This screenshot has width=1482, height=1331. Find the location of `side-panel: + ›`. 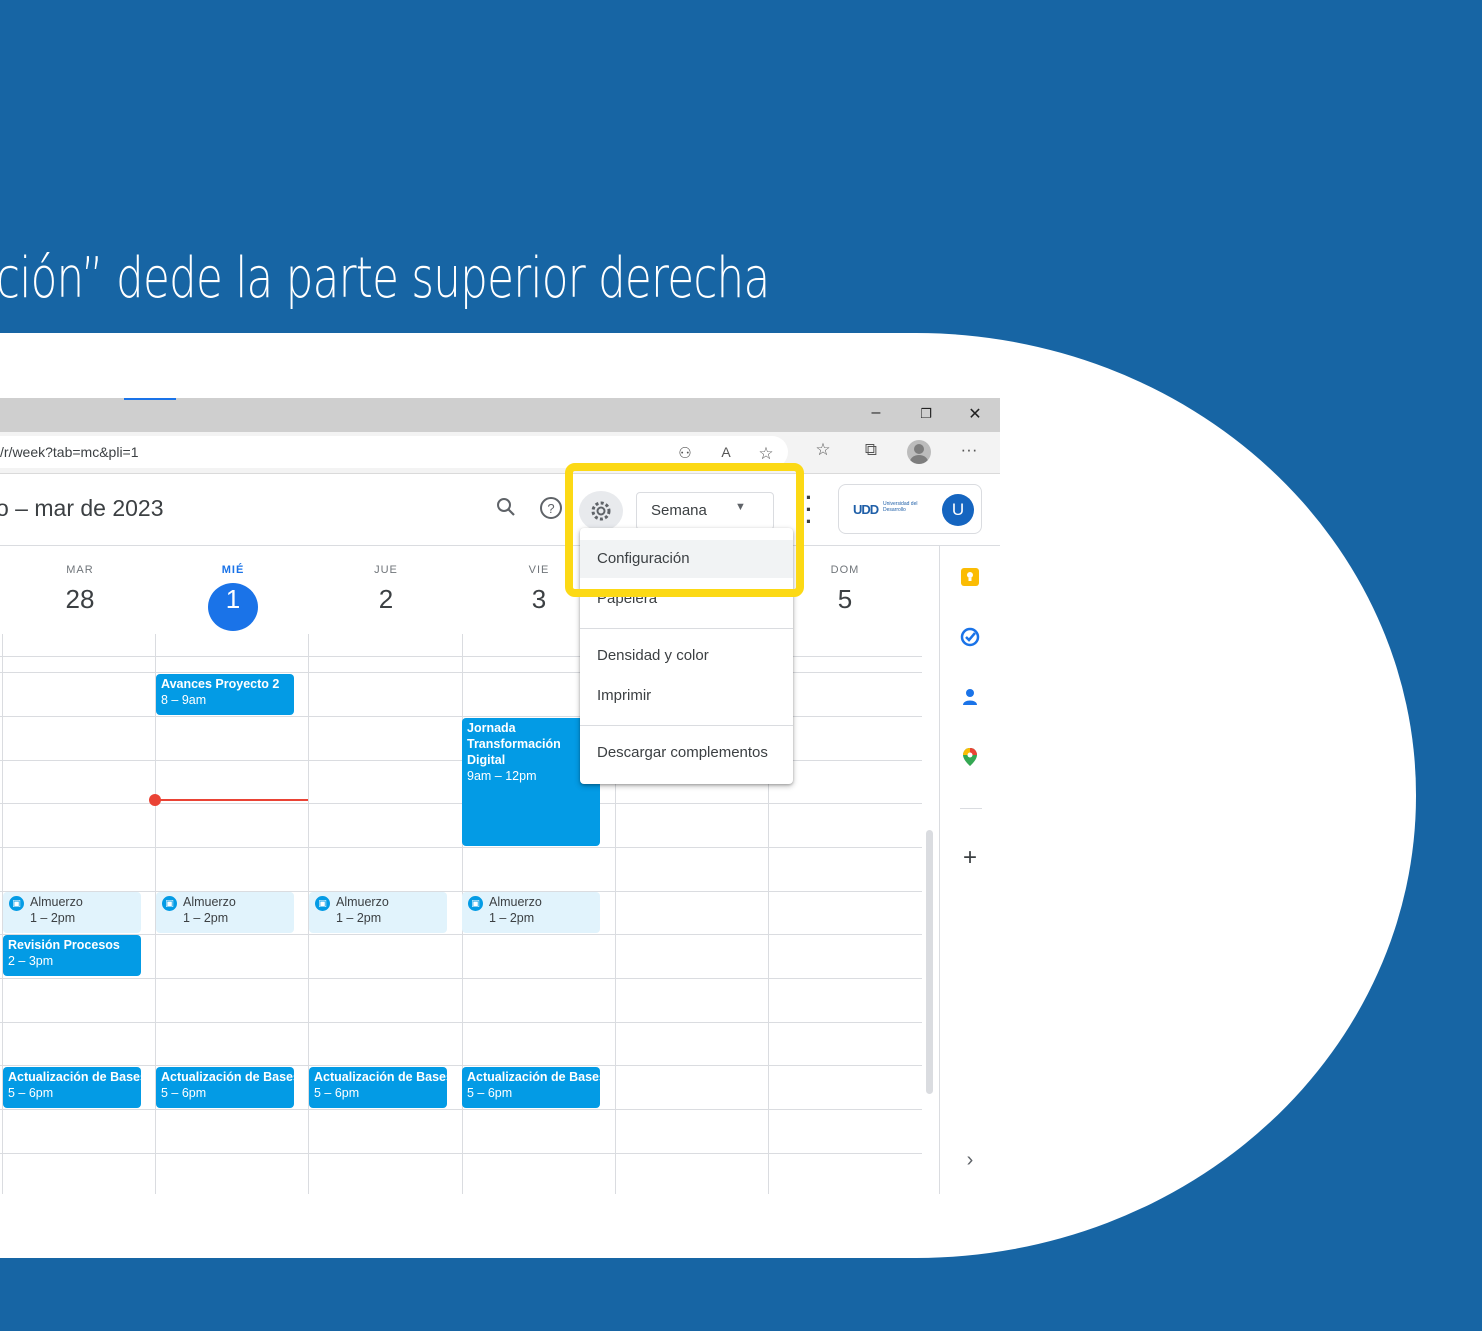

side-panel: + › is located at coordinates (969, 870).